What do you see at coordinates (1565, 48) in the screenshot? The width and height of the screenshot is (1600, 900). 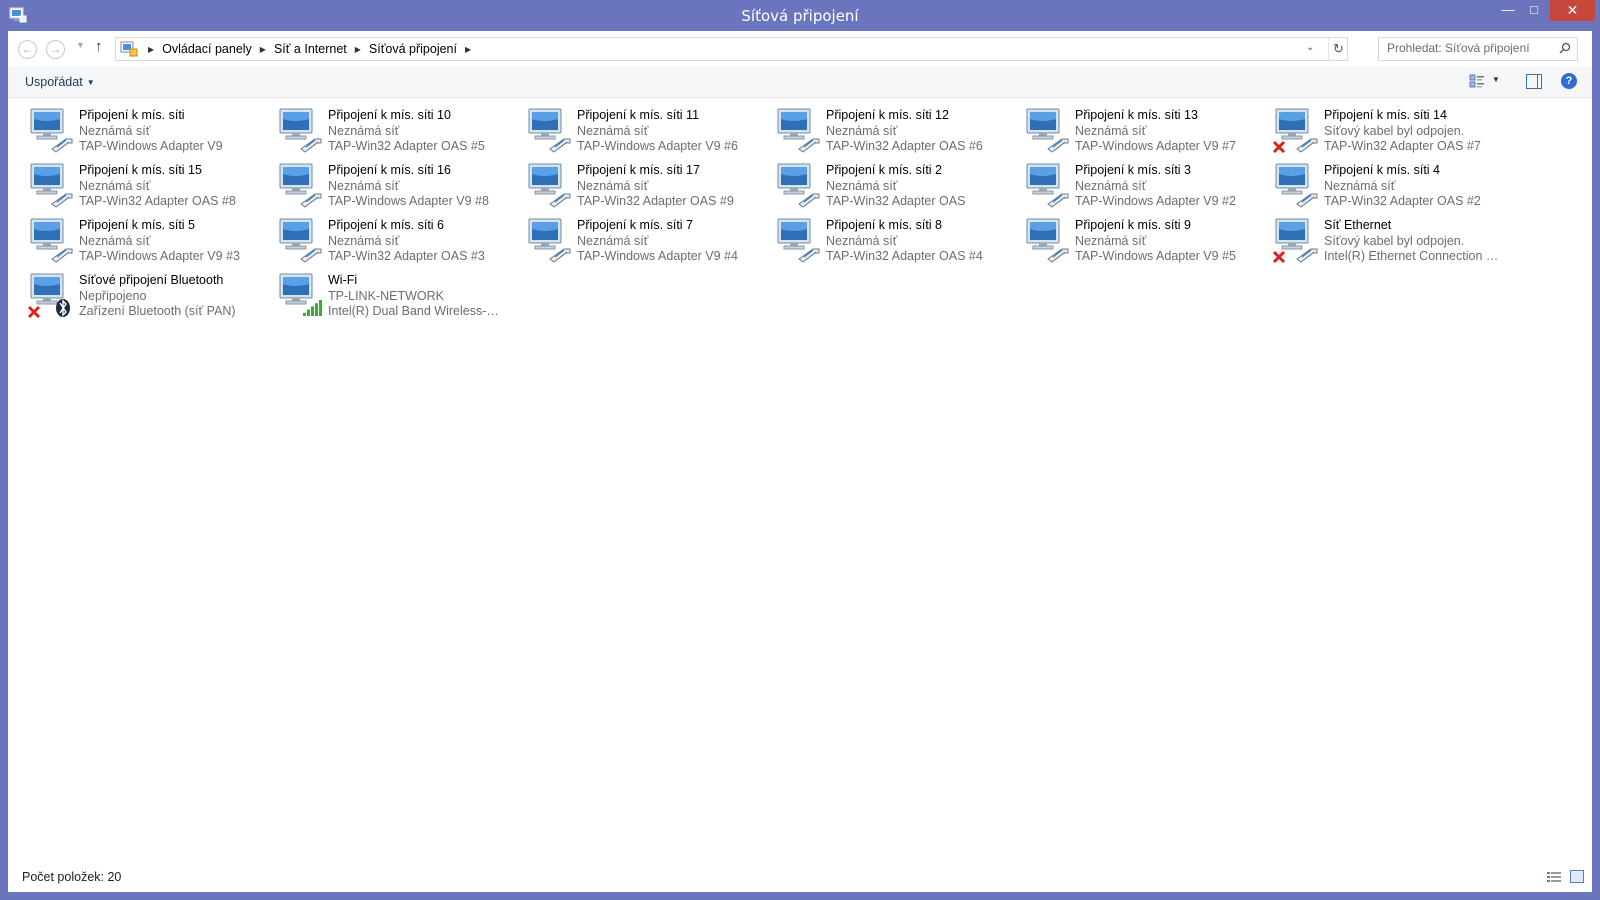 I see `search-icon` at bounding box center [1565, 48].